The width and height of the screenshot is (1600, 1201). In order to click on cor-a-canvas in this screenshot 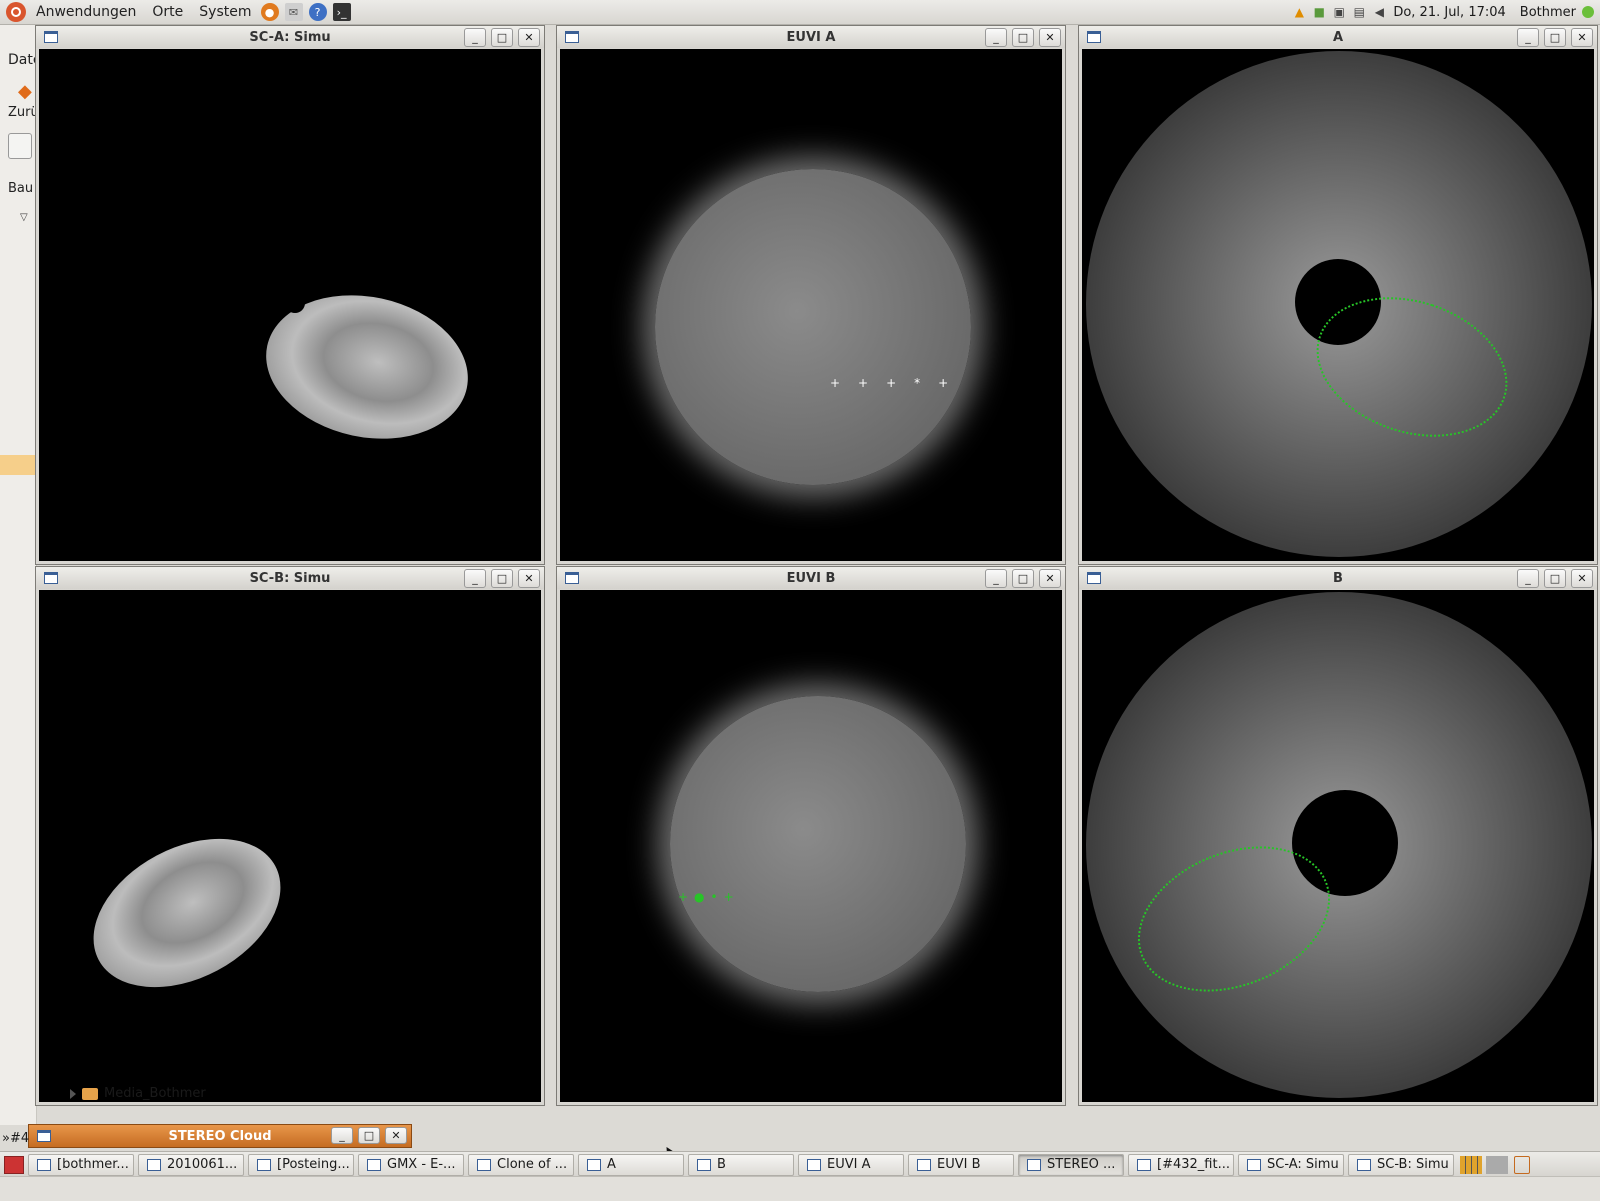, I will do `click(1338, 305)`.